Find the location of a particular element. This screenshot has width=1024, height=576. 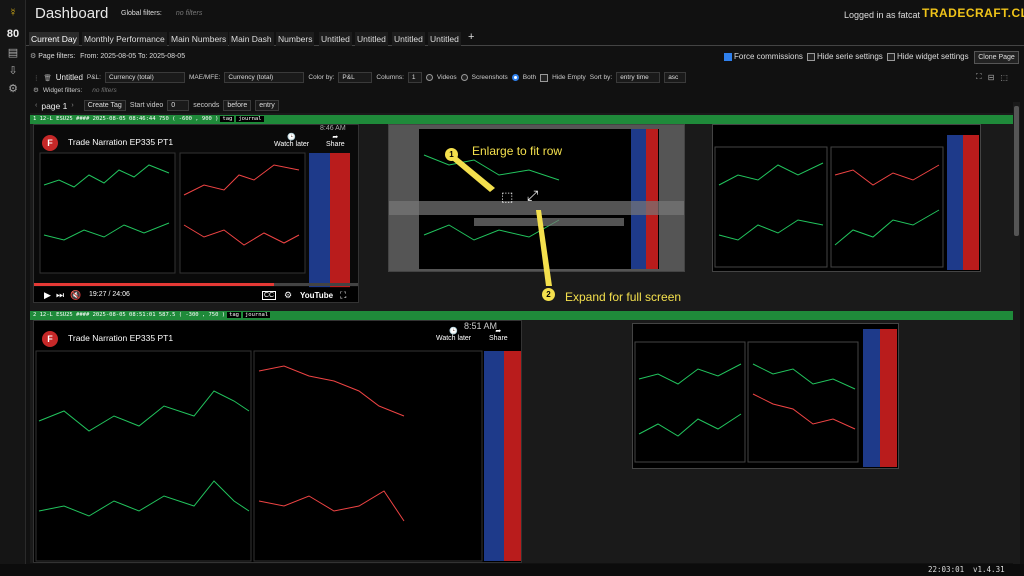

status-bar: 22:03:01 v1.4.31 is located at coordinates (512, 570).